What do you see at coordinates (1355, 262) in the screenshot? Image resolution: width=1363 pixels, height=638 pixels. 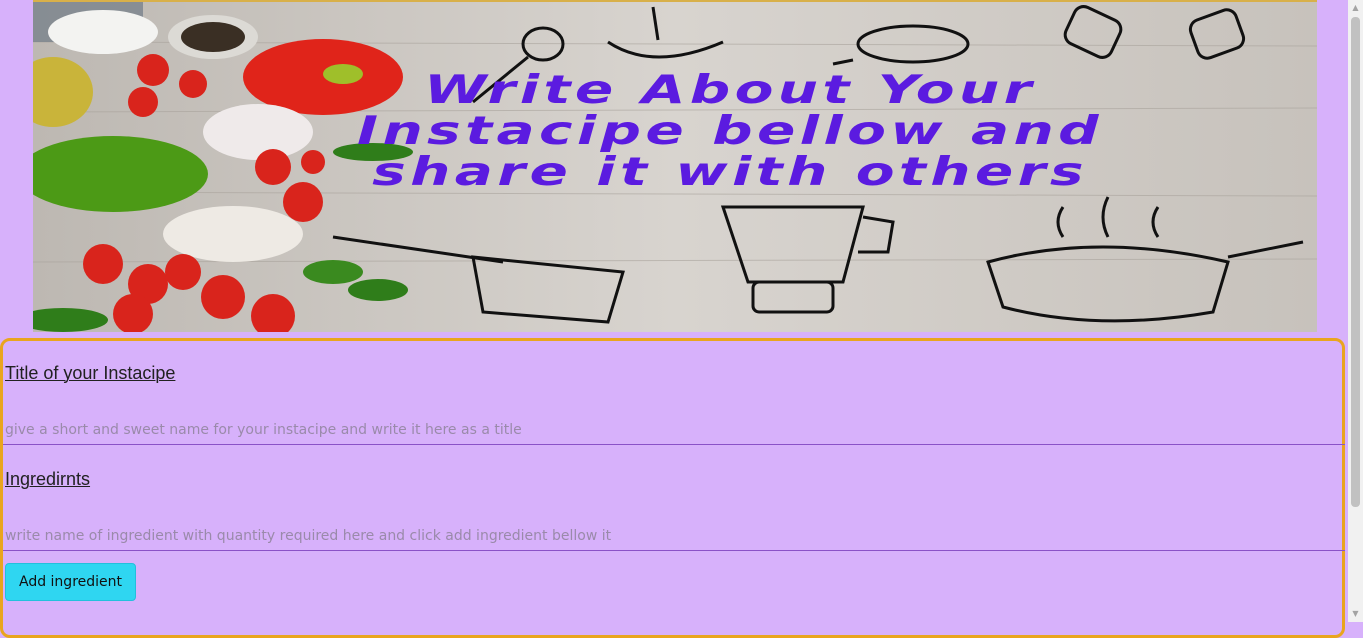 I see `scrollbar-thumb` at bounding box center [1355, 262].